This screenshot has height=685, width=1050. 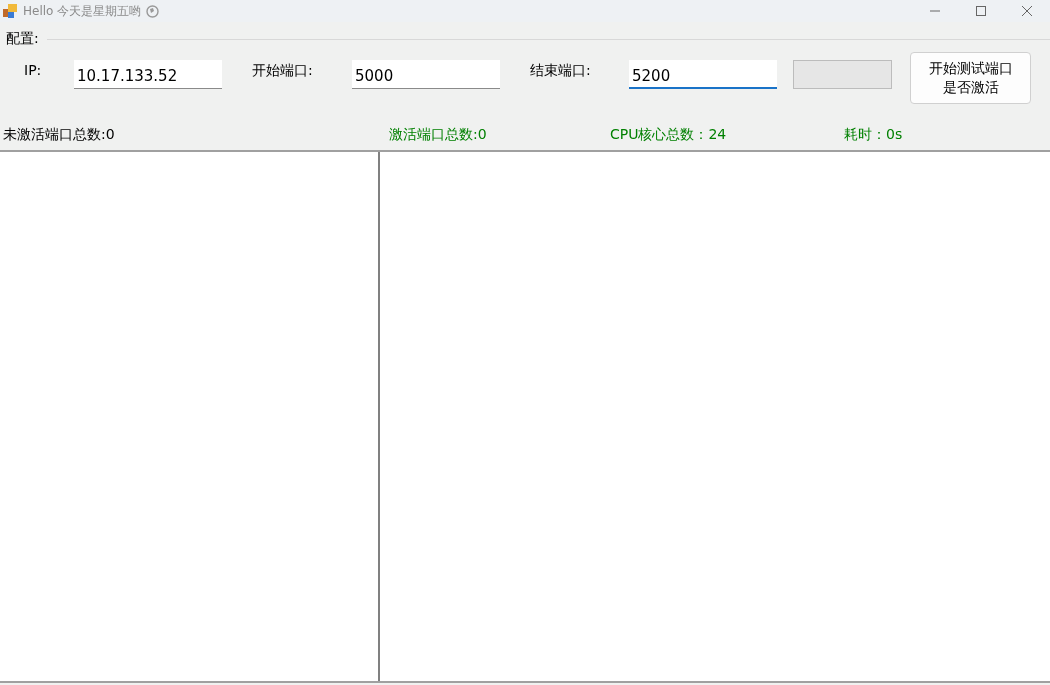 What do you see at coordinates (426, 74) in the screenshot?
I see `input-field: 5000` at bounding box center [426, 74].